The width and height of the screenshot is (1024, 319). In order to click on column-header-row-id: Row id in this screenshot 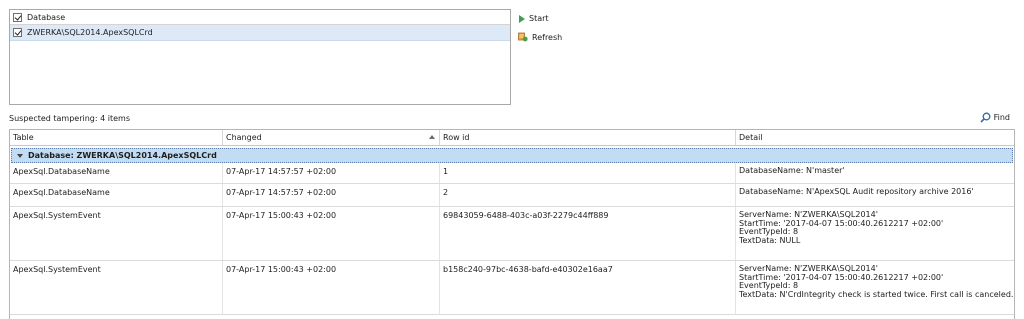, I will do `click(588, 137)`.